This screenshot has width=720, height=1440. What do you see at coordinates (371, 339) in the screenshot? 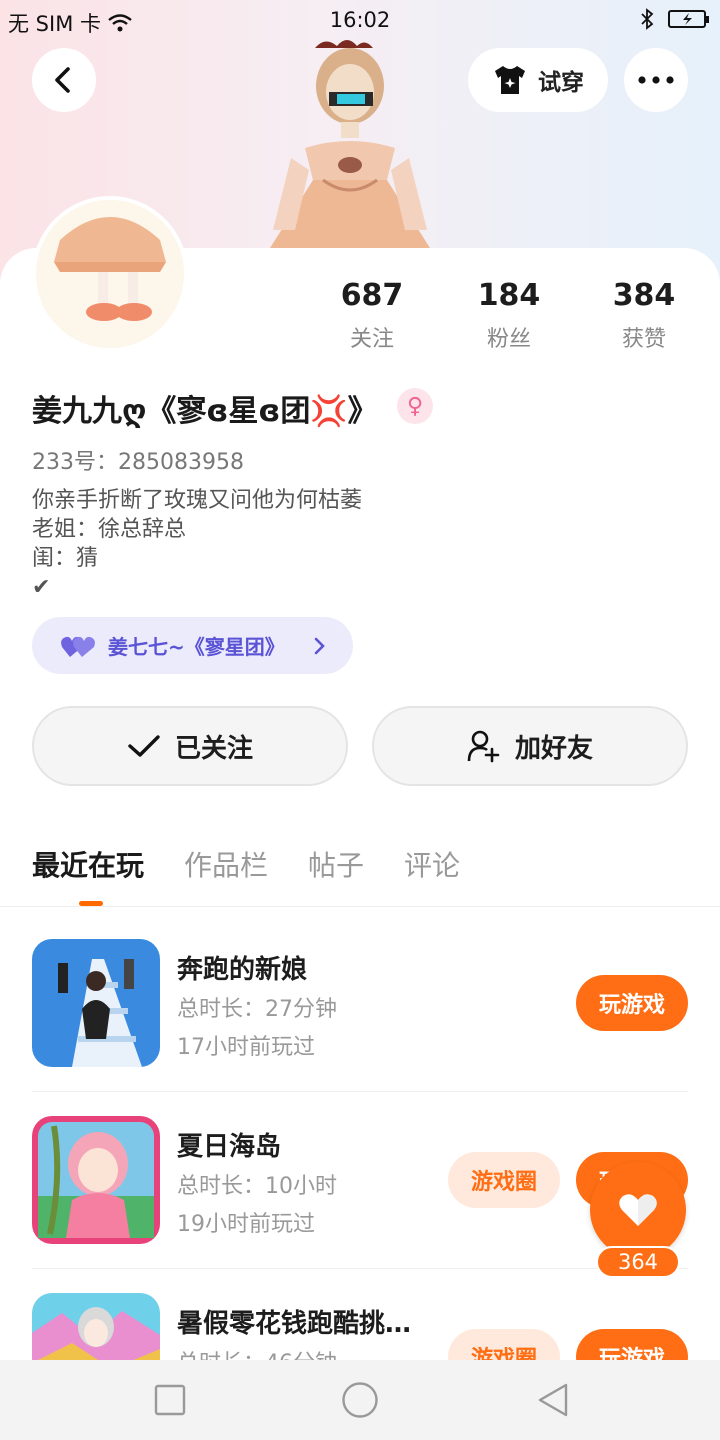
I see `stat-following-label: 关注` at bounding box center [371, 339].